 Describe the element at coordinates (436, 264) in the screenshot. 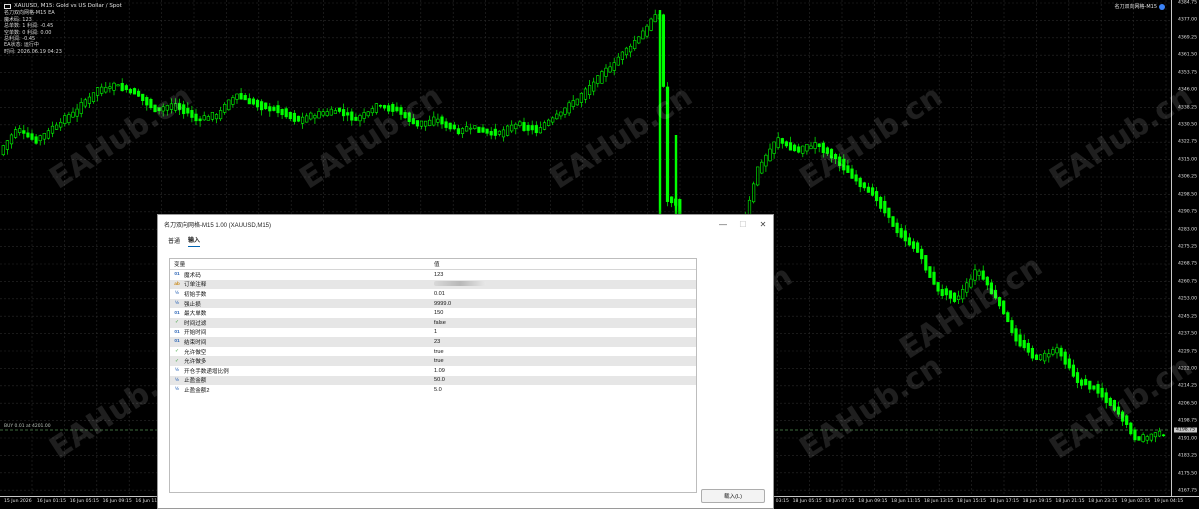

I see `column-header-value: 值` at that location.